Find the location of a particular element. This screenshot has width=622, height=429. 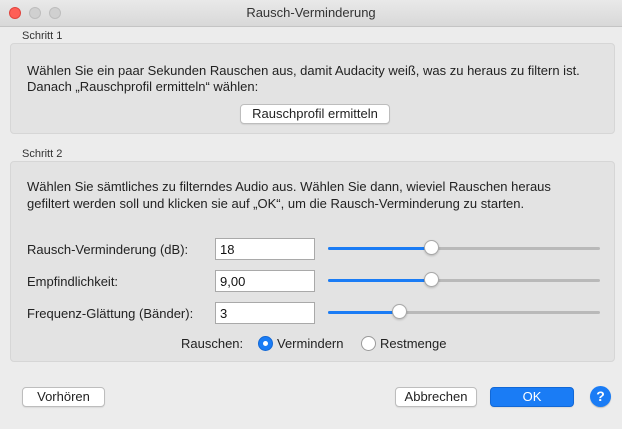

noise-reduction-slider is located at coordinates (464, 248).